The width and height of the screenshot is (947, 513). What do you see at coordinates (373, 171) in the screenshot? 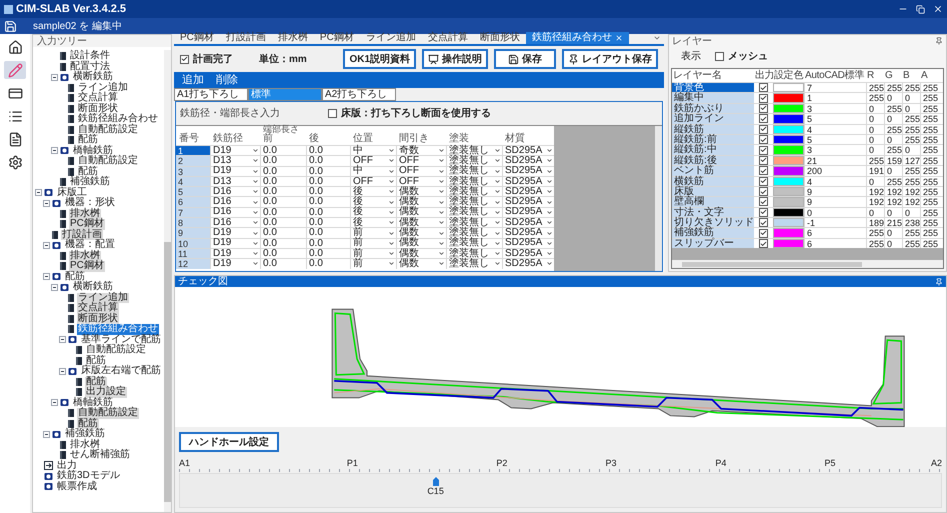
I see `dropdown-cell: 中` at bounding box center [373, 171].